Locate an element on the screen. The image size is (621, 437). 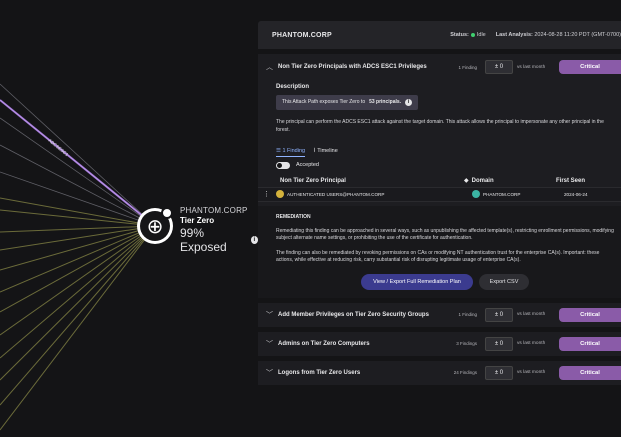
tab-findings: ☰ 1 Finding is located at coordinates (291, 152).